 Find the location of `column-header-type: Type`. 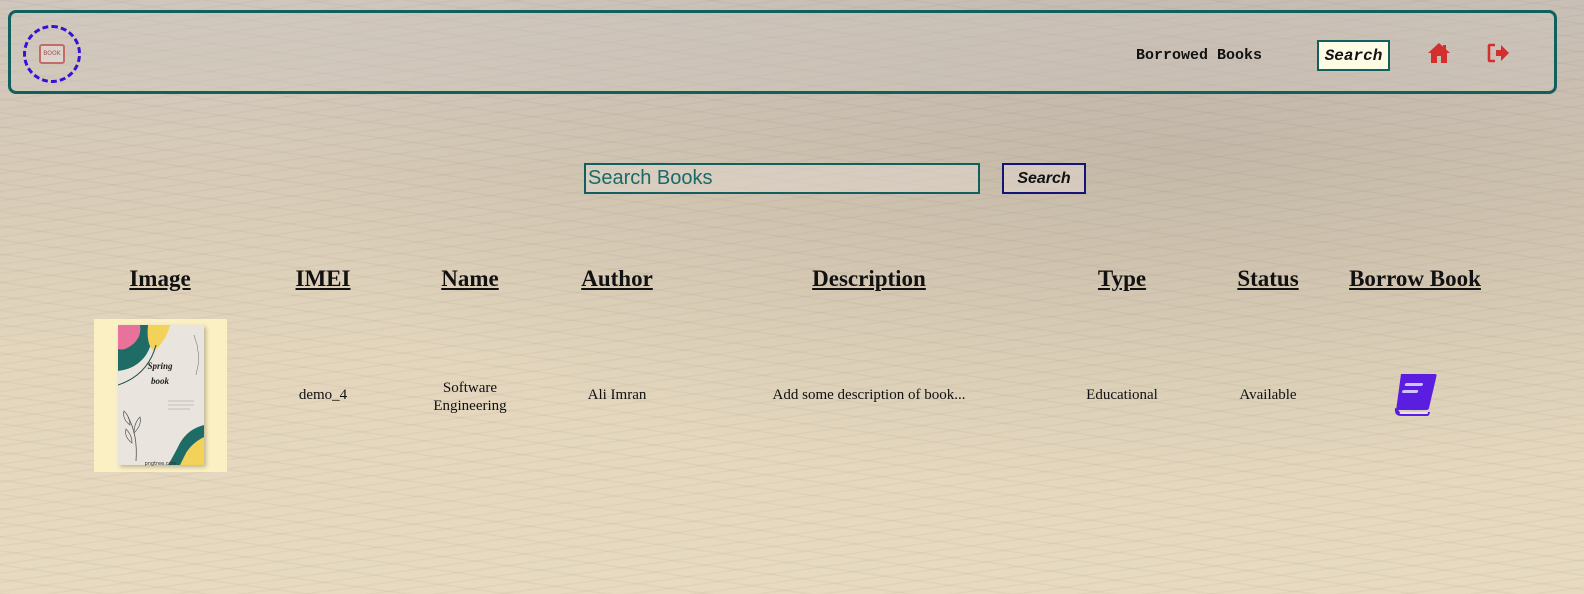

column-header-type: Type is located at coordinates (1122, 278).